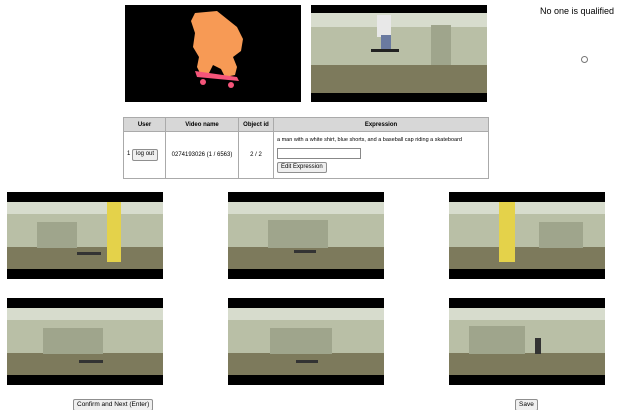 The width and height of the screenshot is (619, 410). I want to click on header-video-name: Video name, so click(202, 124).